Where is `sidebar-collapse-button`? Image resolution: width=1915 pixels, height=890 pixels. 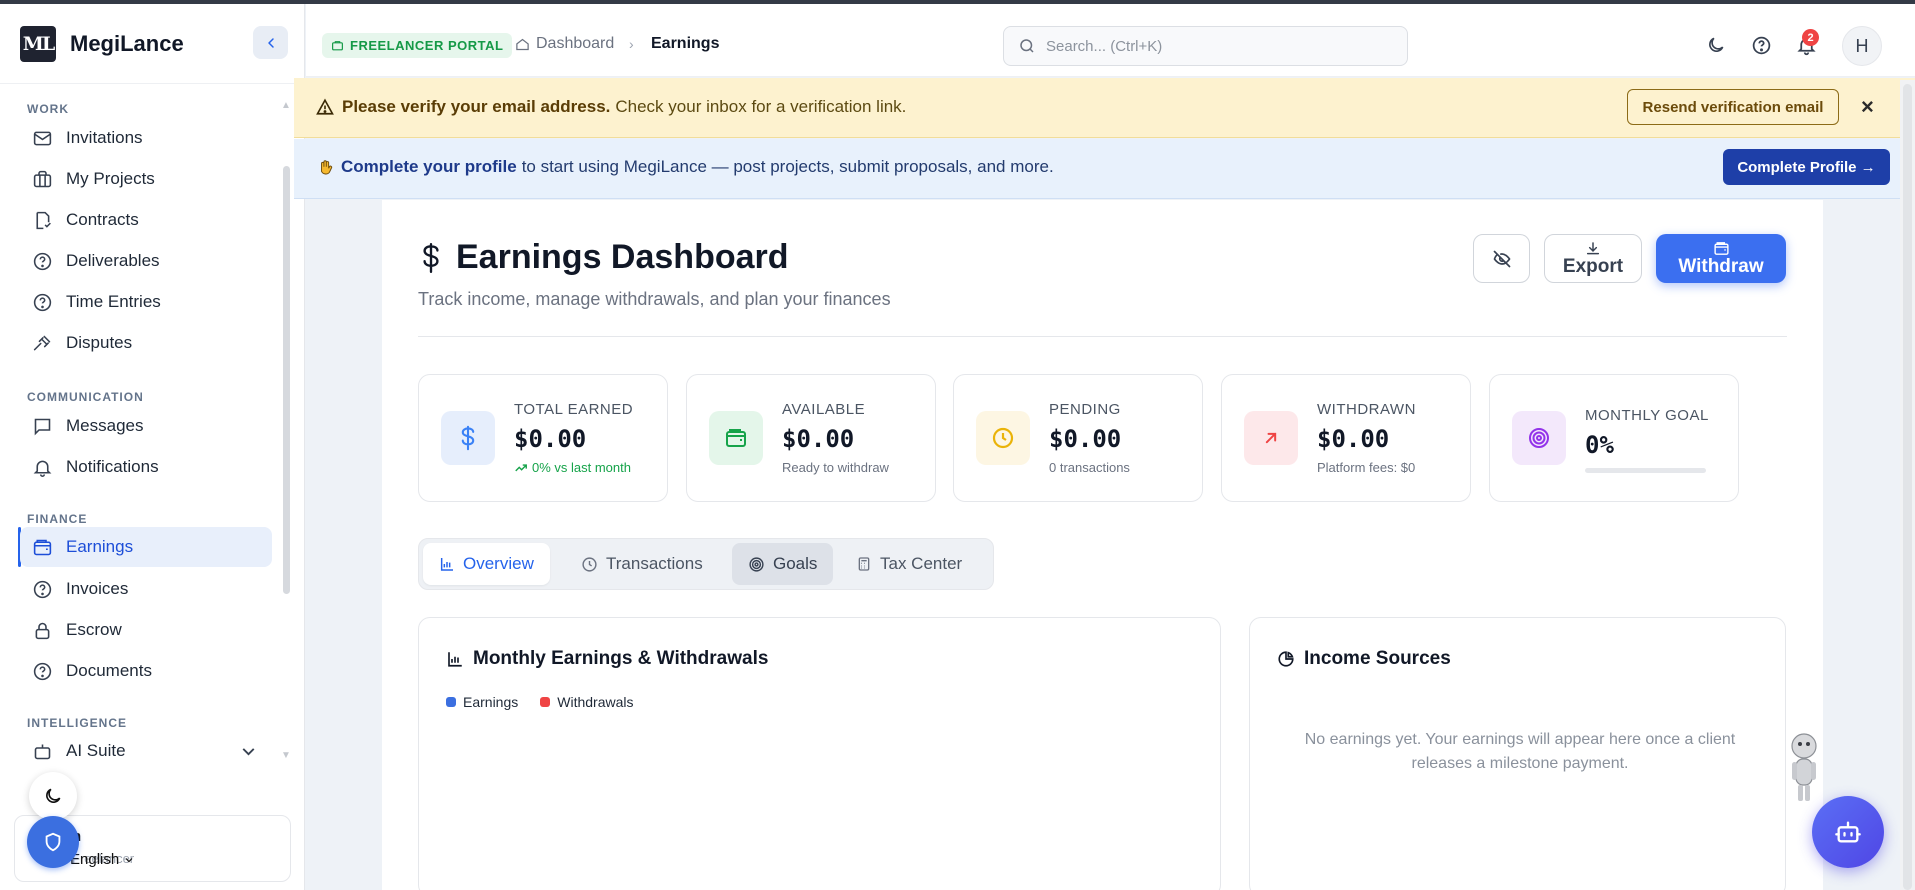 sidebar-collapse-button is located at coordinates (270, 42).